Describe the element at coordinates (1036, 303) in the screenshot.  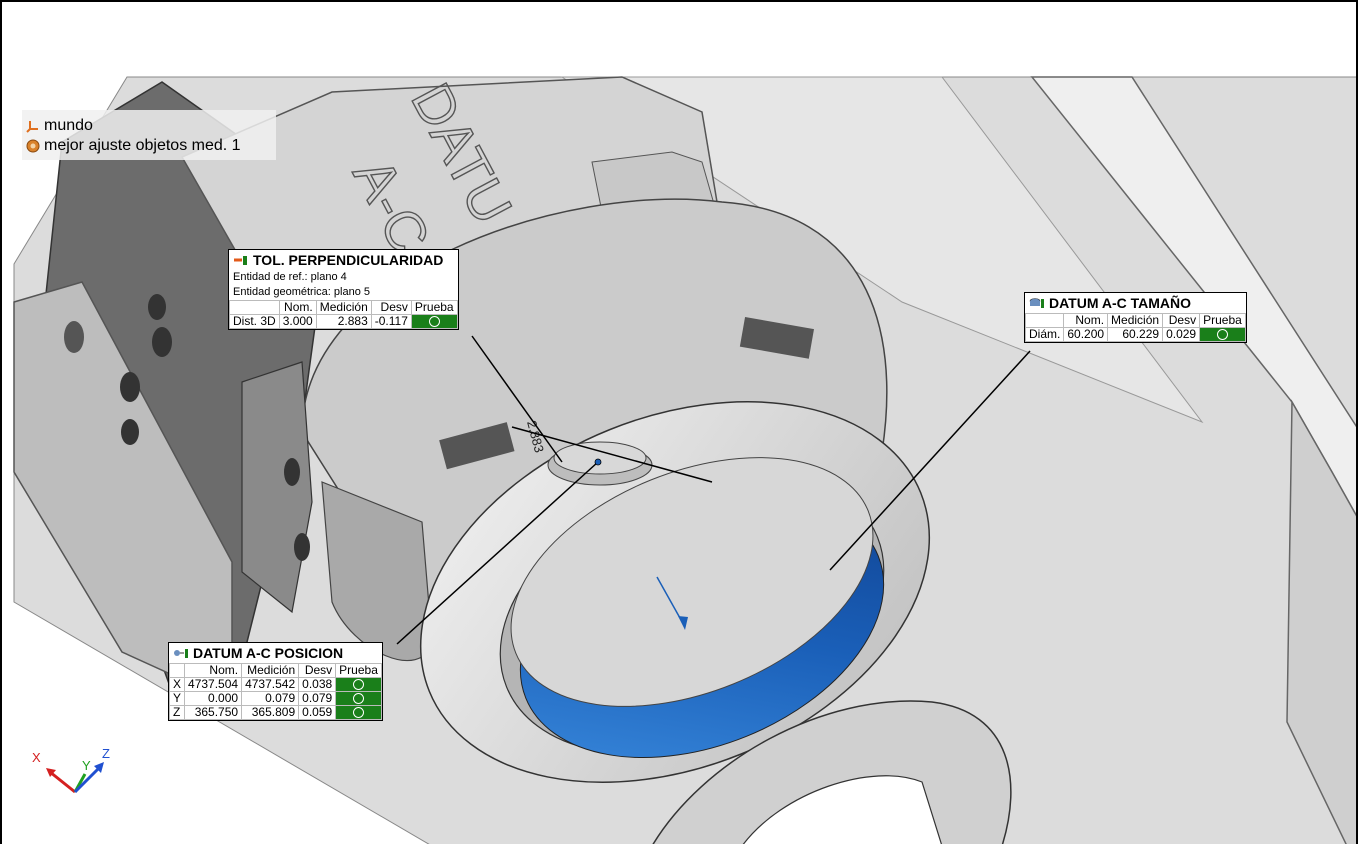
I see `cylinder-size-icon` at that location.